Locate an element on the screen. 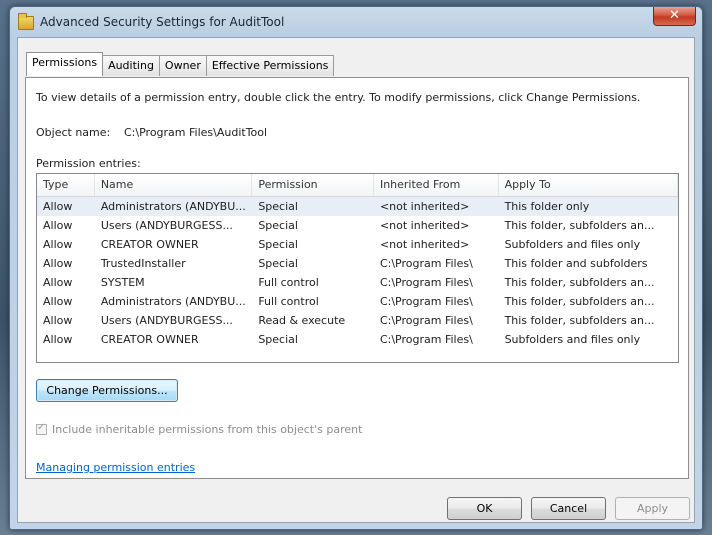  cell-apply-to: This folder and subfolders is located at coordinates (576, 263).